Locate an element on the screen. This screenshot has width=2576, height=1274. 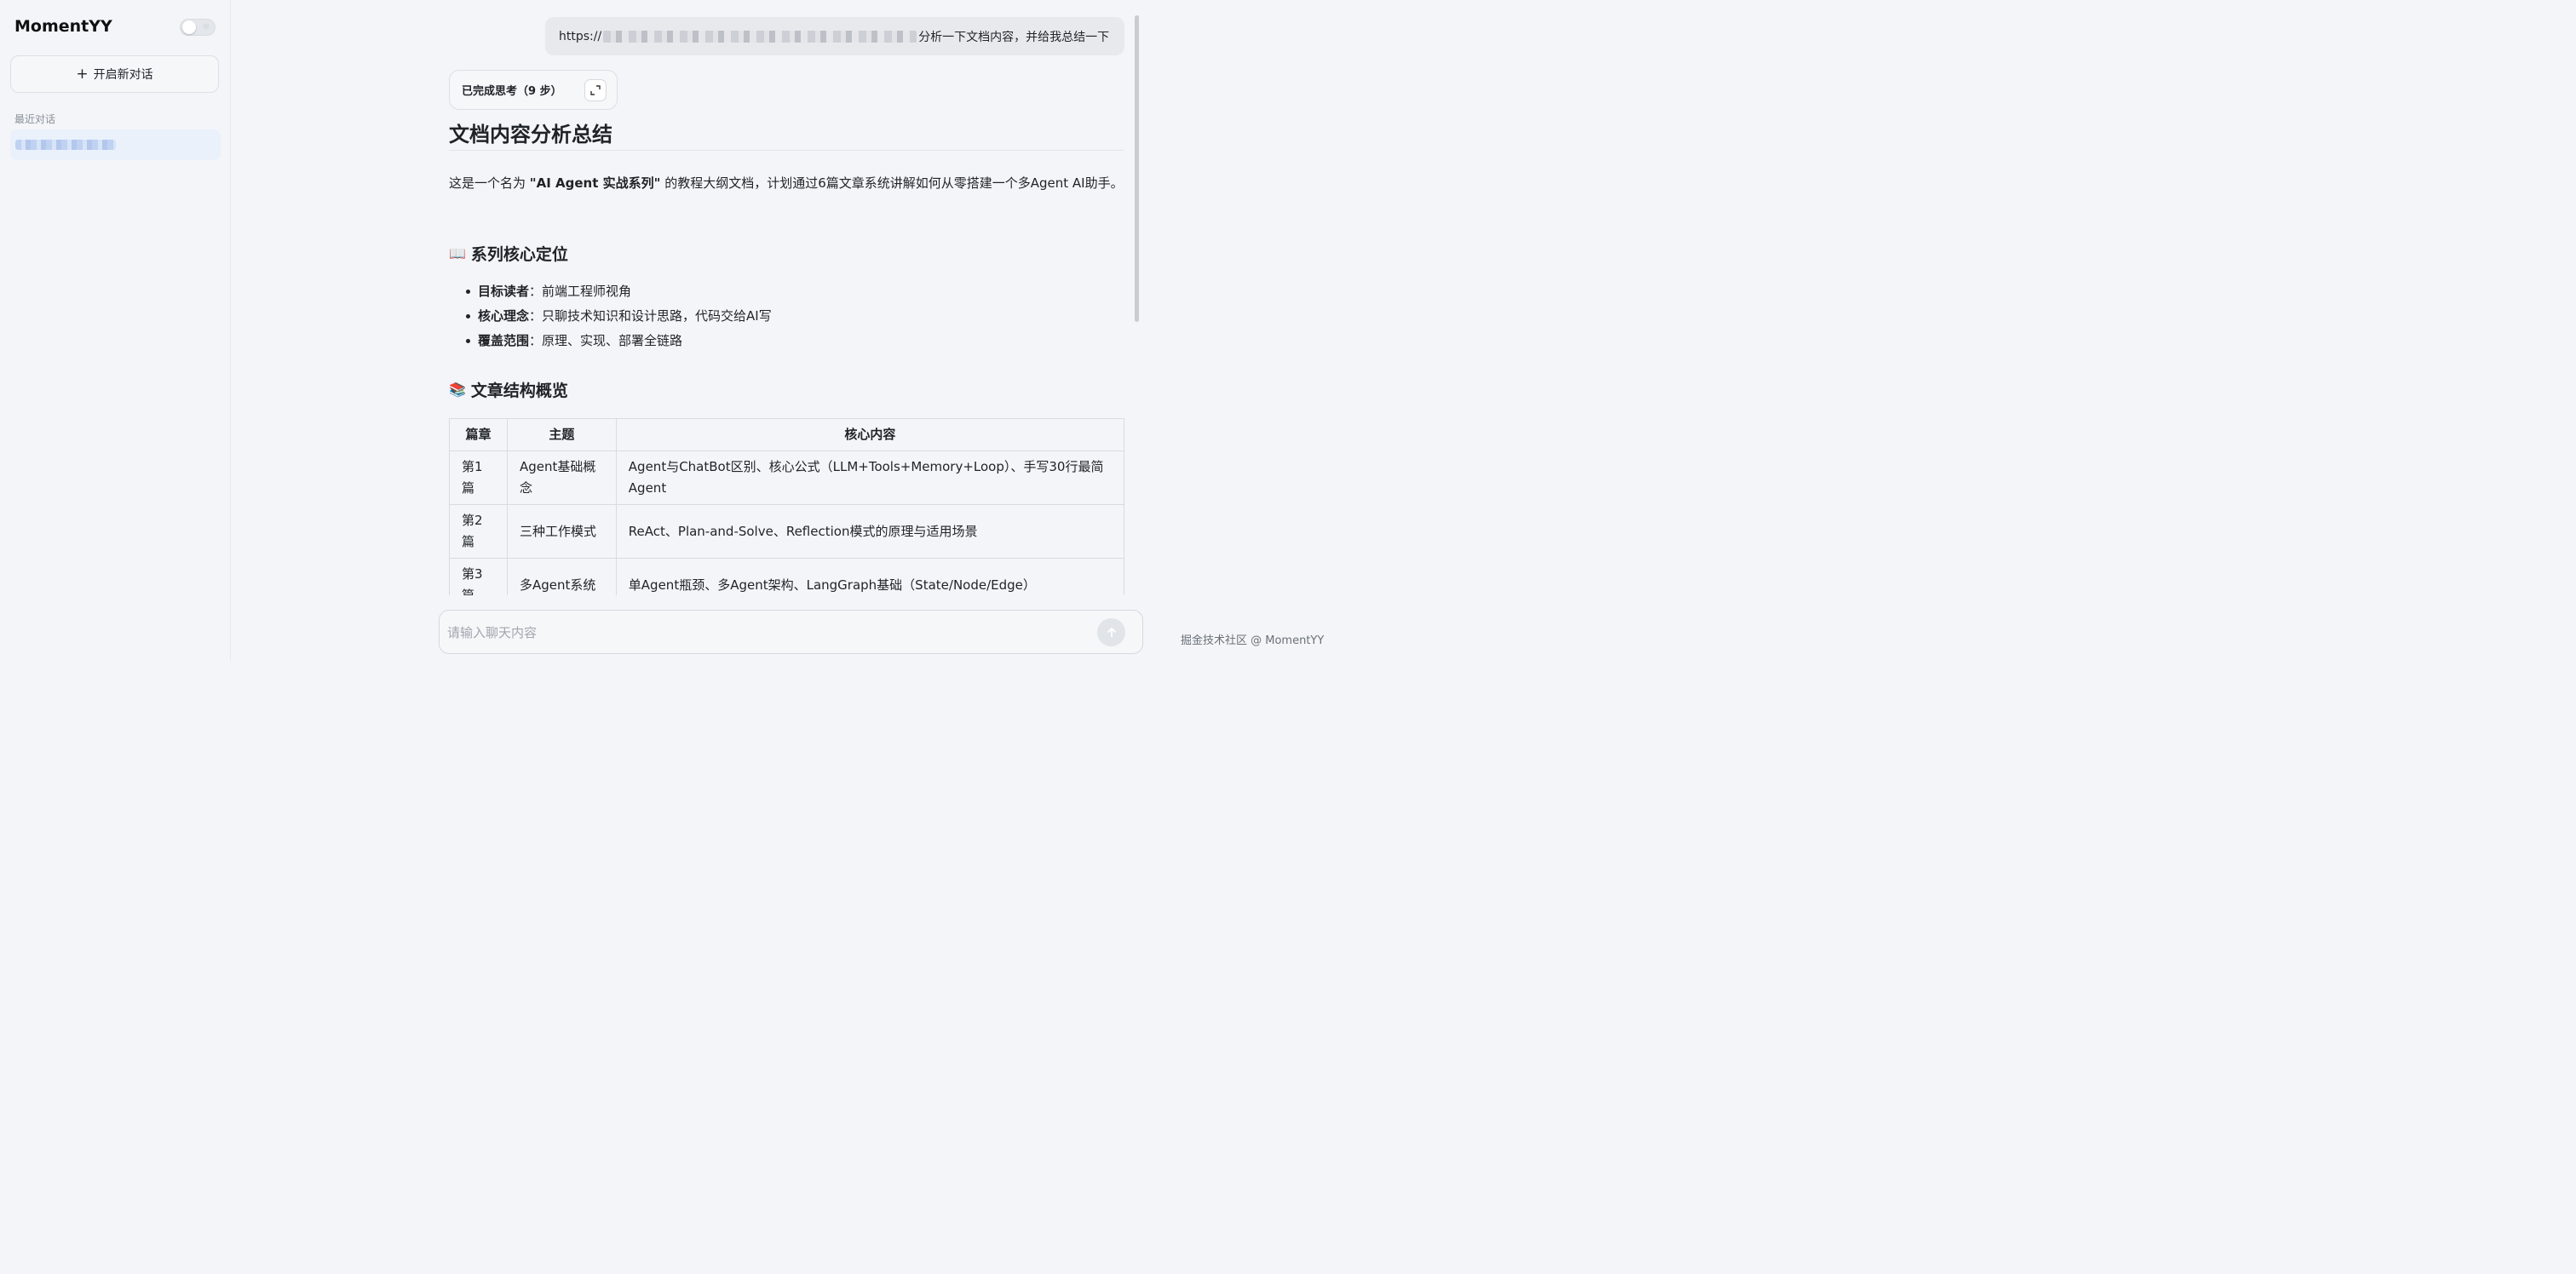
user-message-text: 分析一下文档内容，并给我总结一下 is located at coordinates (1014, 37).